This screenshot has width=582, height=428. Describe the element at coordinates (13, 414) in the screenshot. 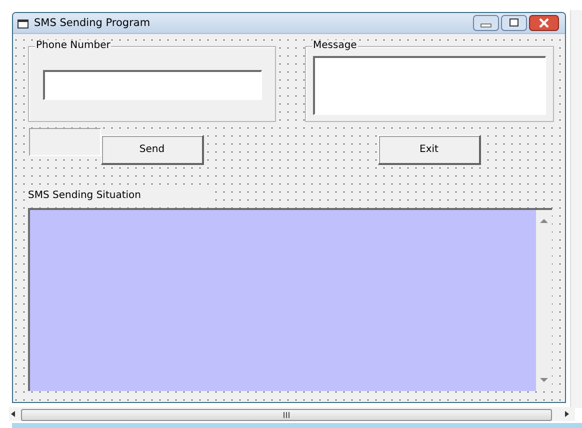

I see `scroll-left-icon` at that location.